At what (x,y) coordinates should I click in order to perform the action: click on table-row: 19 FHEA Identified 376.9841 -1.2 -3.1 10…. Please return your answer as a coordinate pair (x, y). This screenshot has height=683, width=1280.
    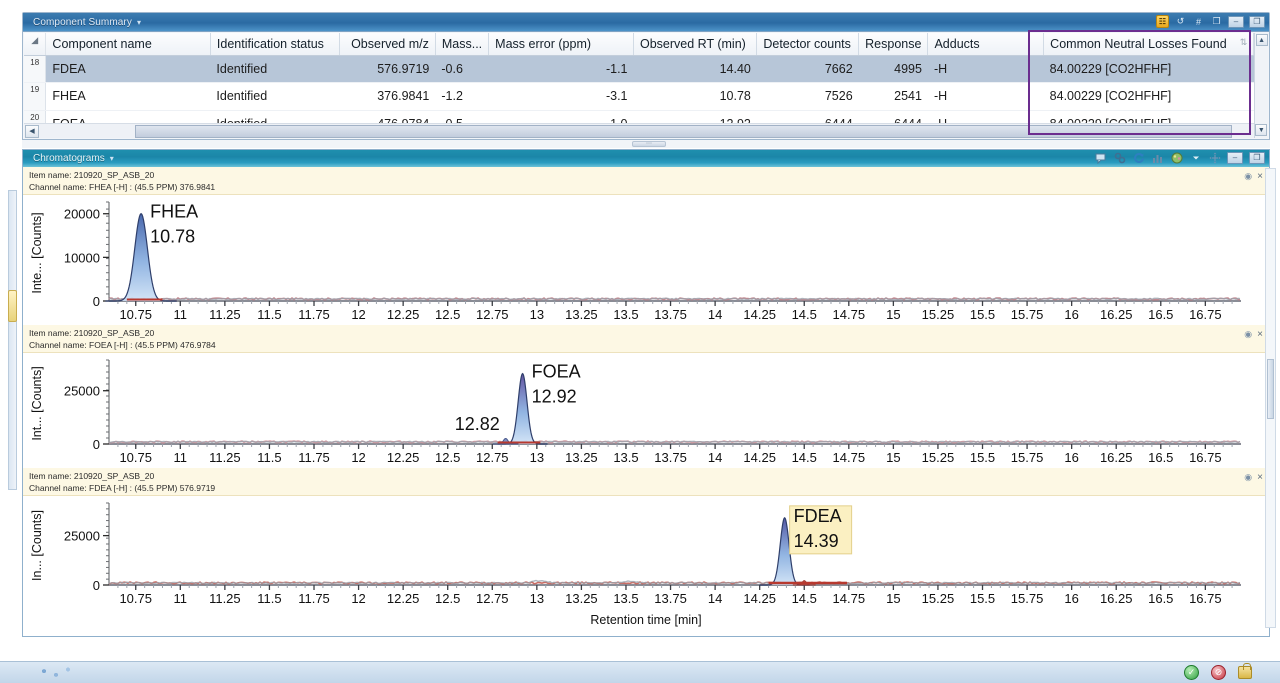
    Looking at the image, I should click on (639, 96).